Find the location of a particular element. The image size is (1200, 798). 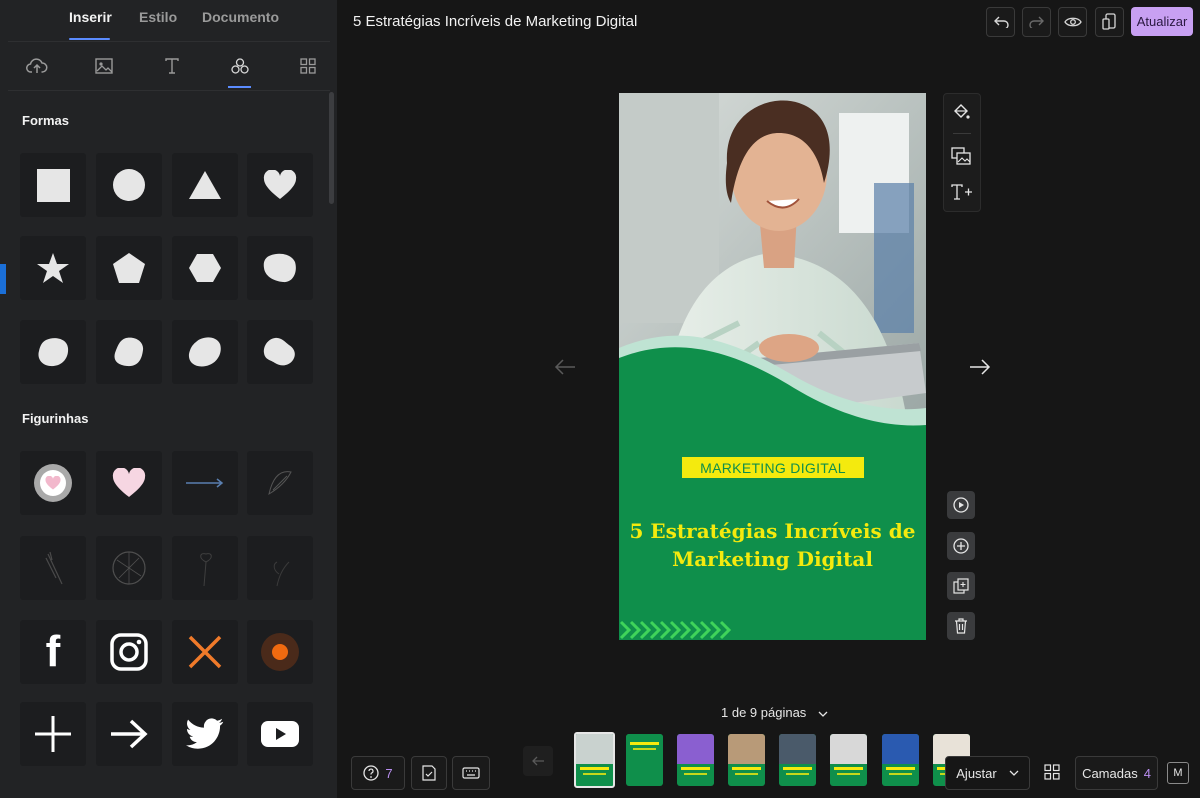

update-button: Atualizar is located at coordinates (1162, 21).